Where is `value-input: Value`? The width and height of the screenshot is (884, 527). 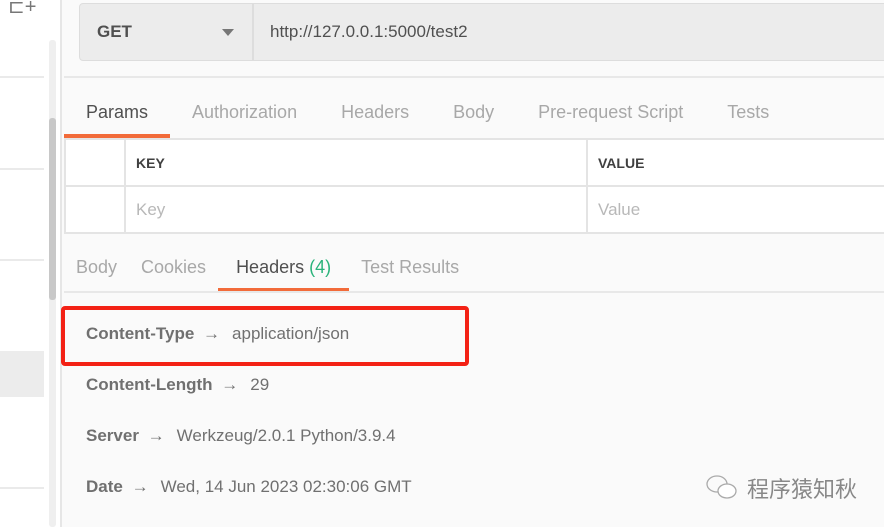
value-input: Value is located at coordinates (735, 209).